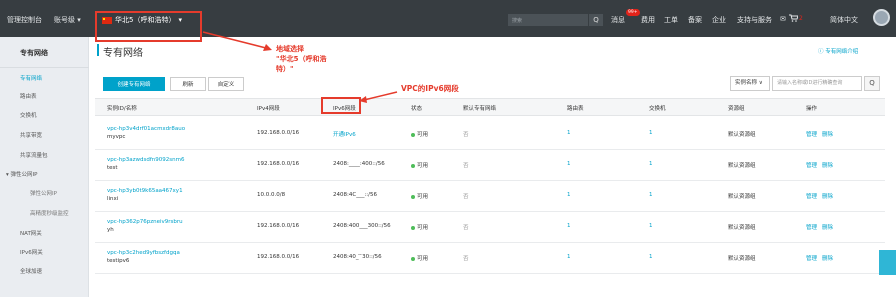 This screenshot has height=297, width=896. Describe the element at coordinates (44, 67) in the screenshot. I see `divider` at that location.